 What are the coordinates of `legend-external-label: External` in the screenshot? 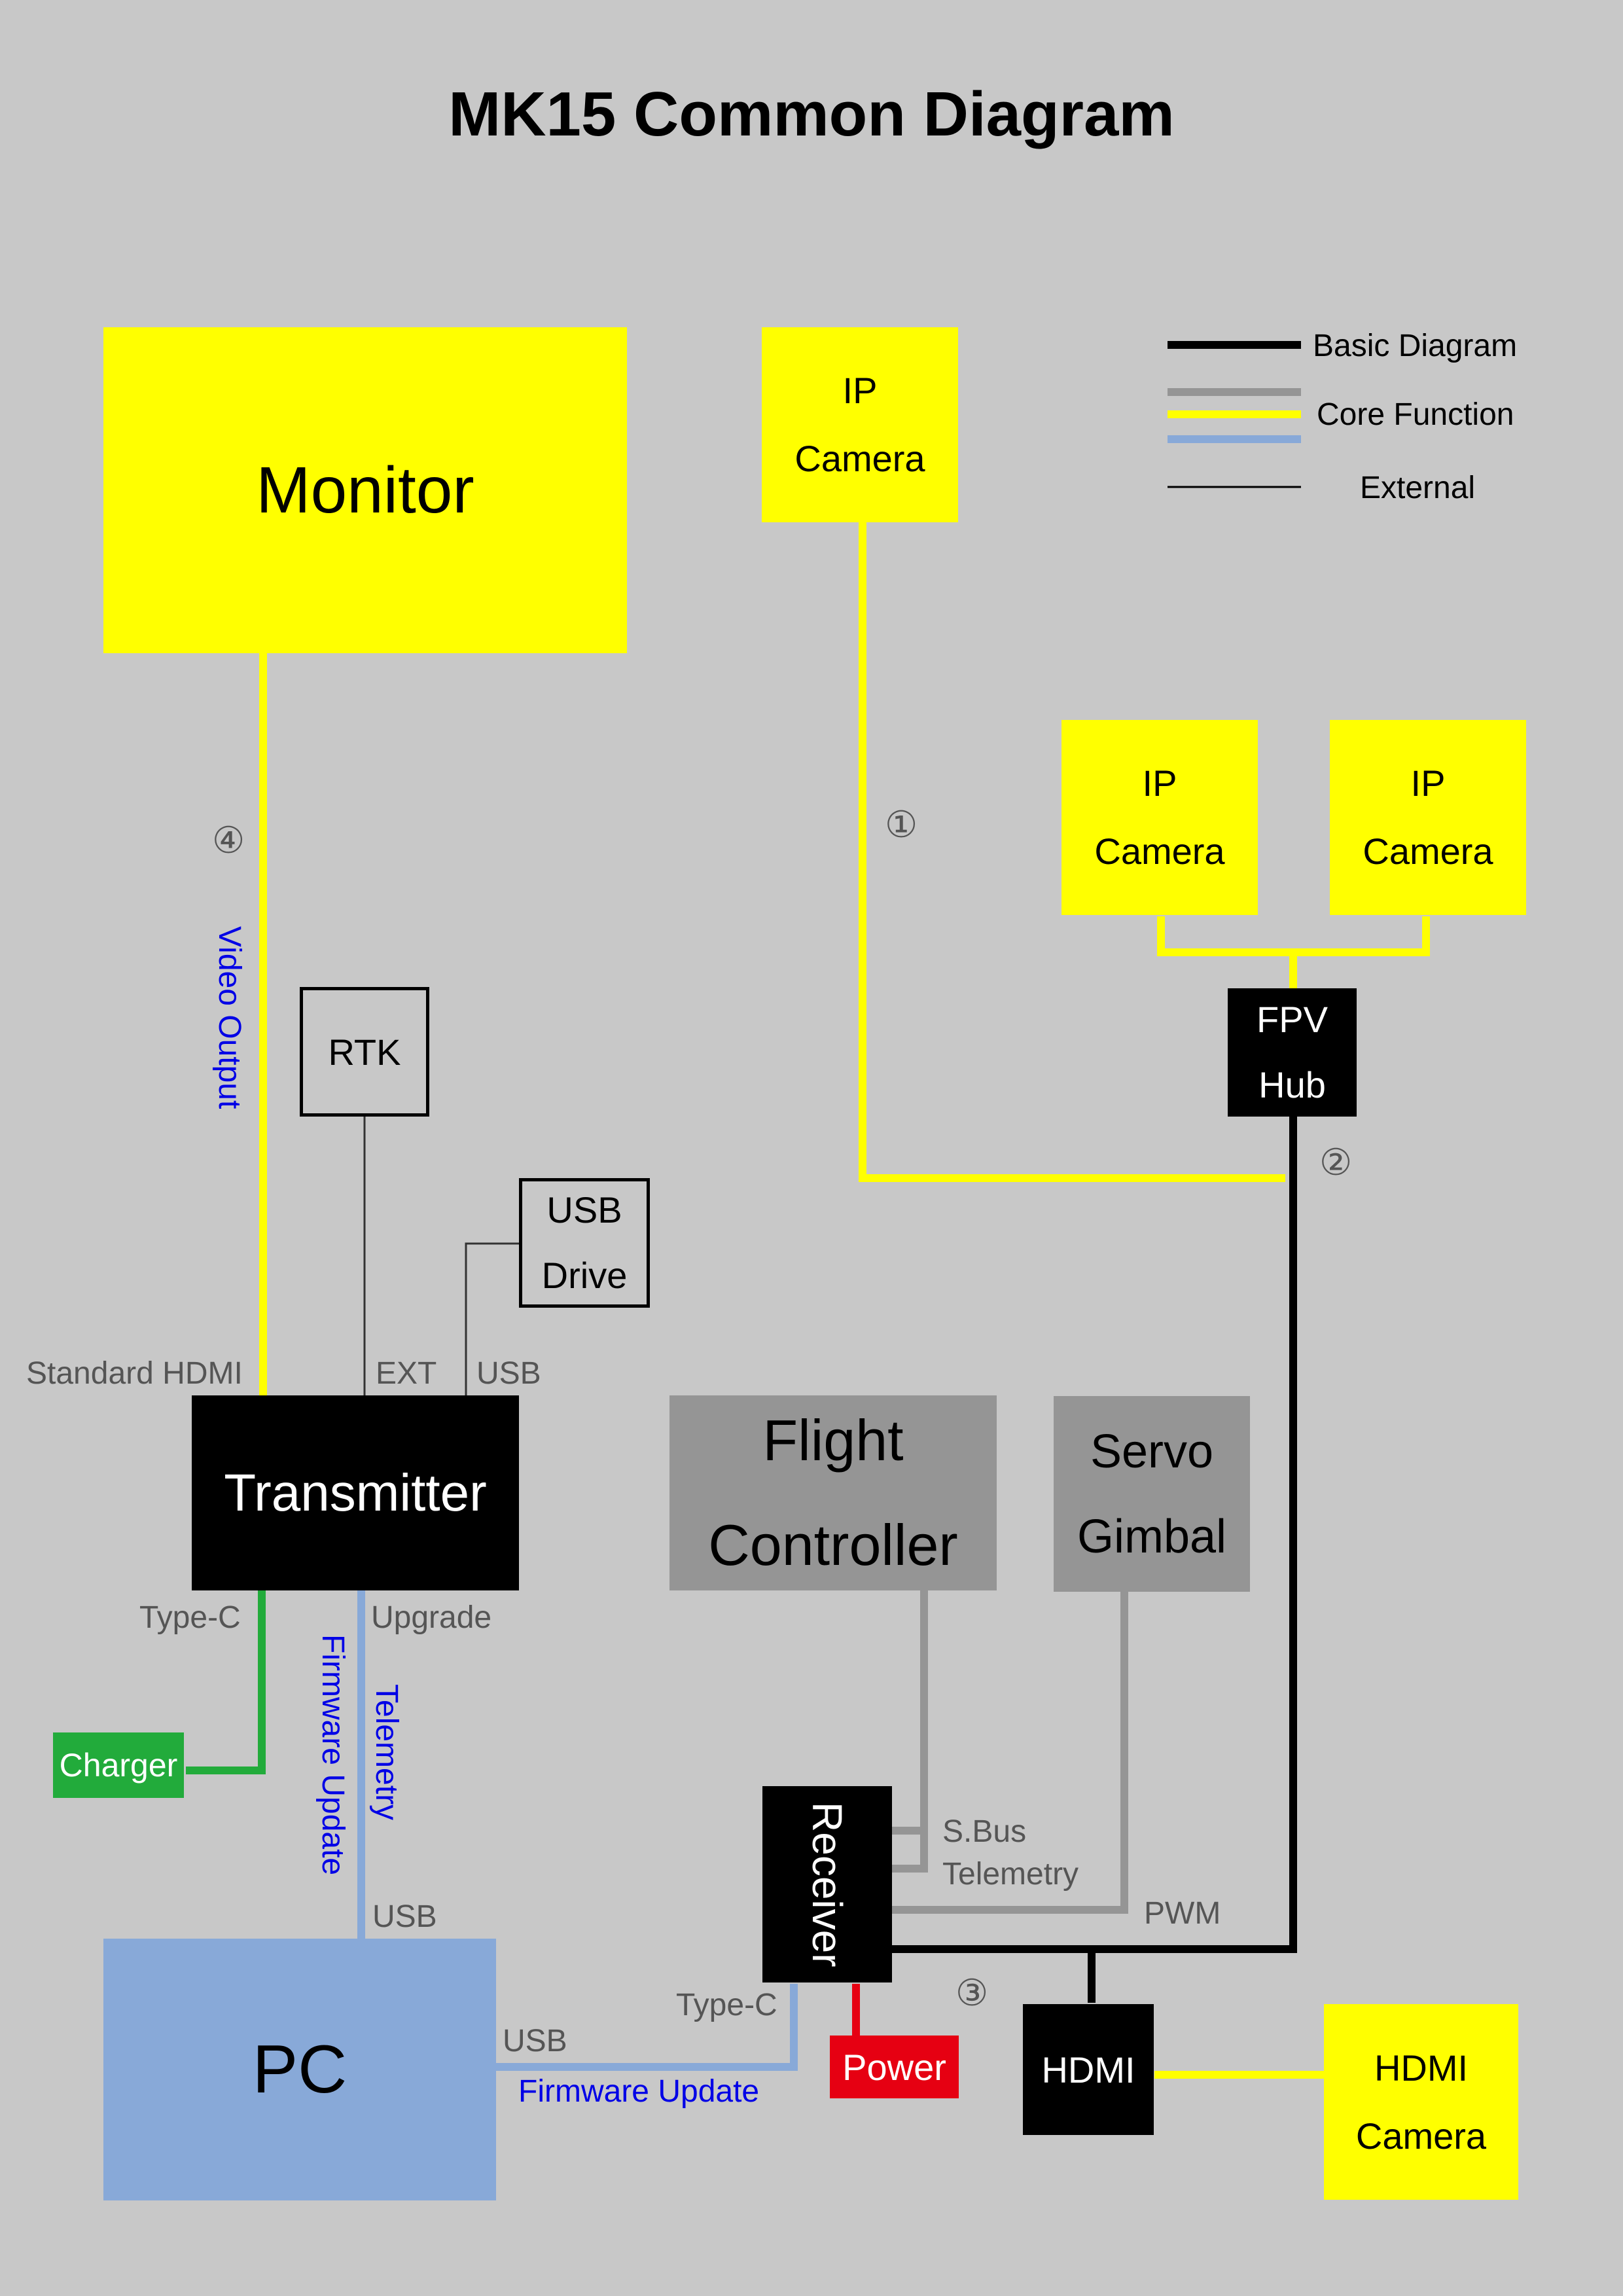 It's located at (1418, 488).